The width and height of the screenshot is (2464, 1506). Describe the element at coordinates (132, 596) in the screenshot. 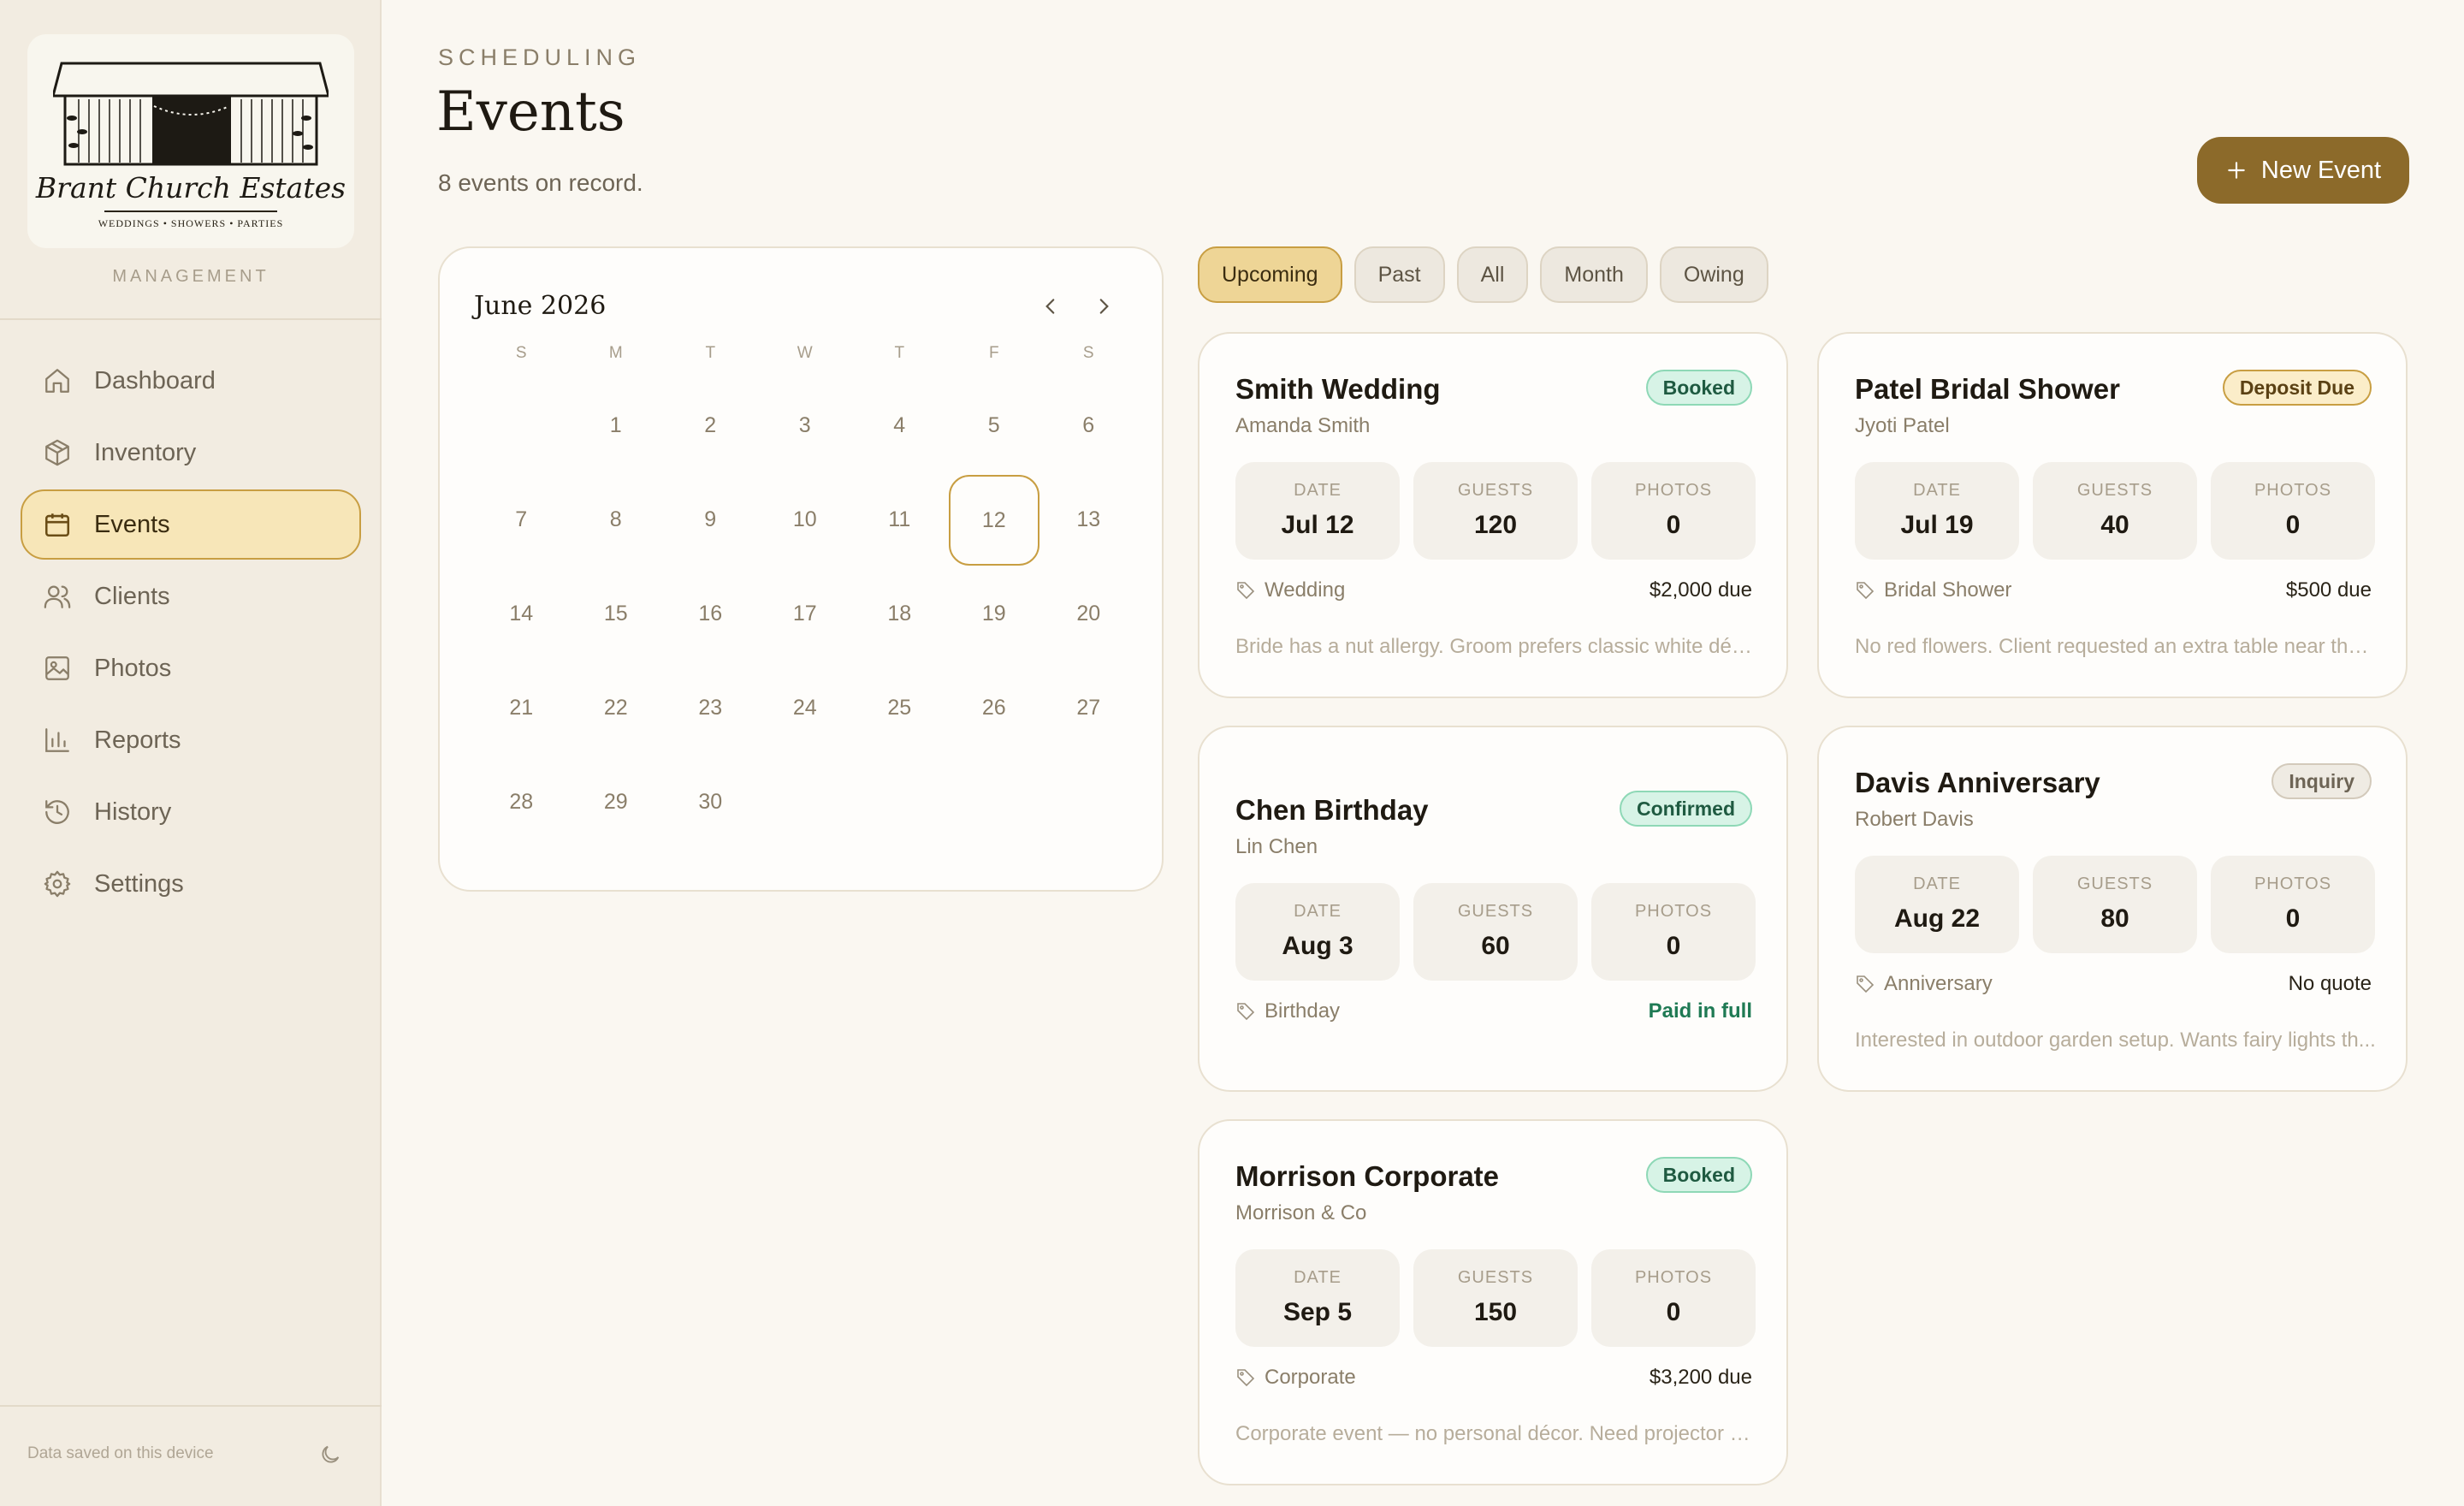

I see `sidebar-item-label: Clients` at that location.